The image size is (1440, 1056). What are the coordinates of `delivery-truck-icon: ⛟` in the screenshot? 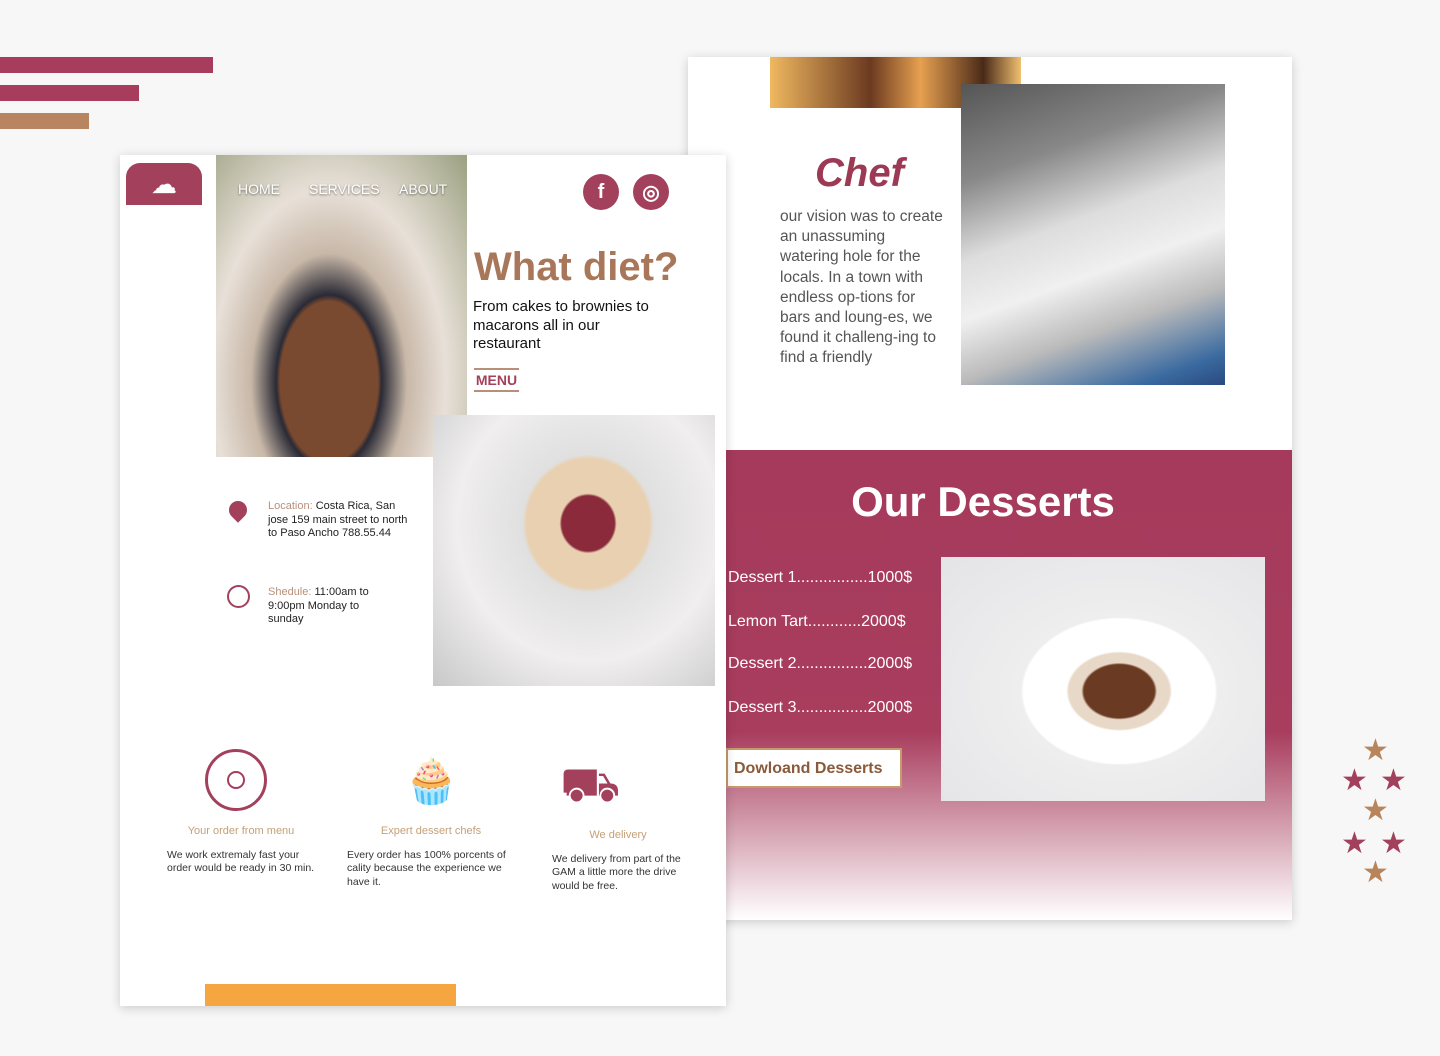 It's located at (590, 785).